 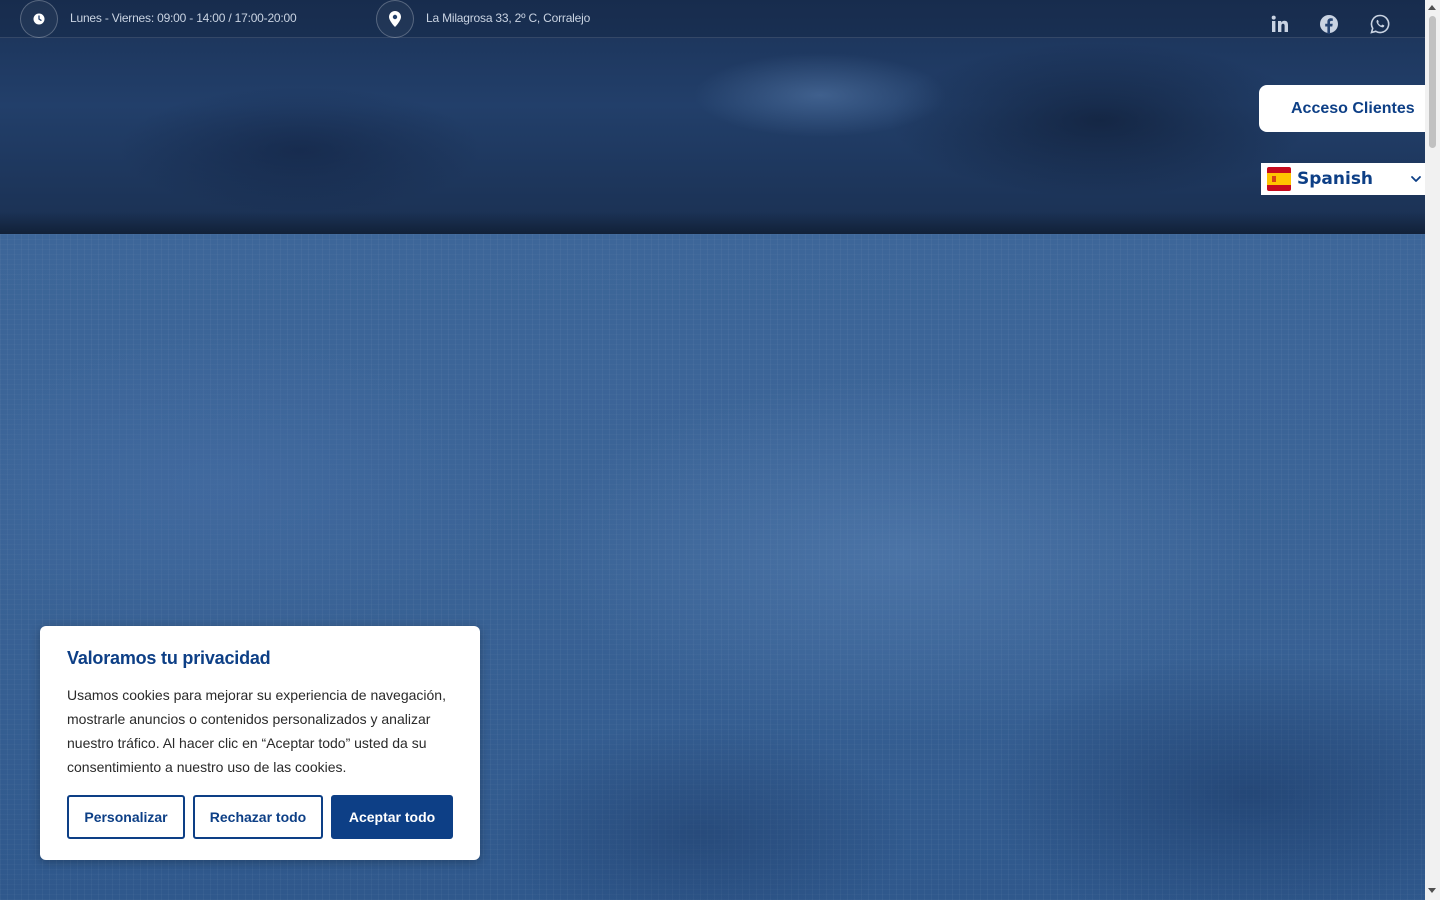 I want to click on reject-all-button: Rechazar todo, so click(x=258, y=817).